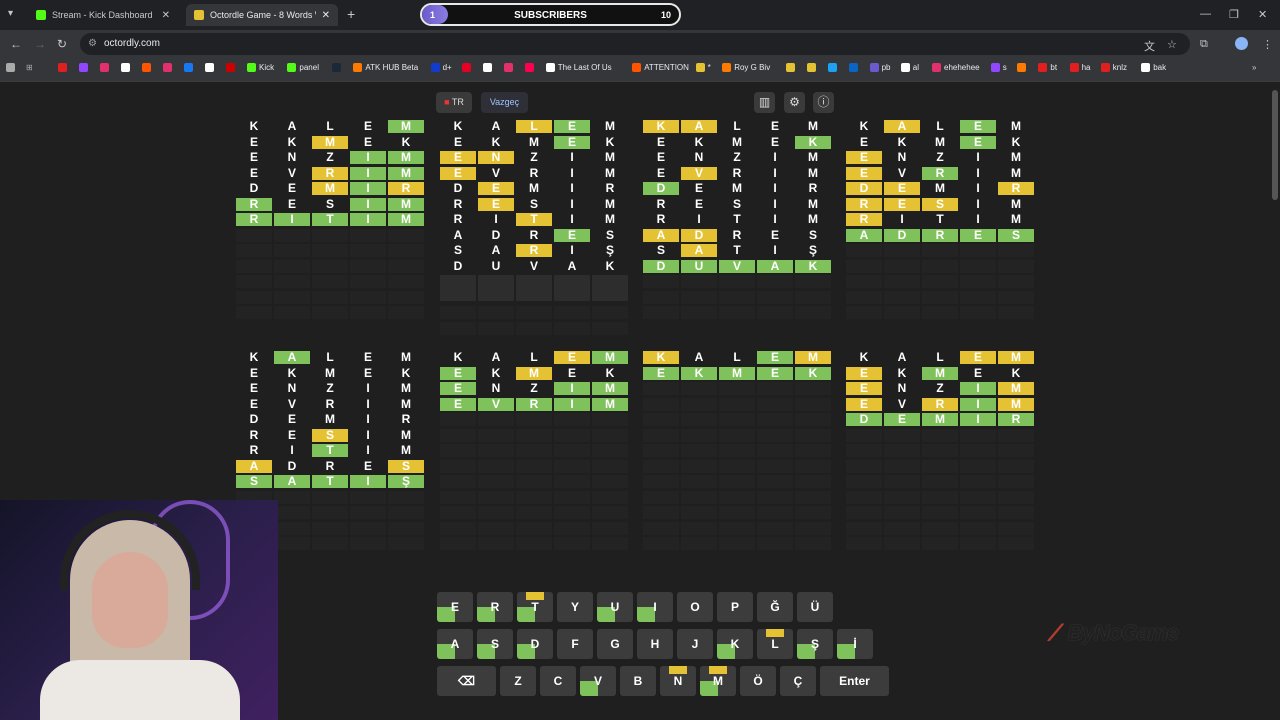  I want to click on key-h: H, so click(655, 644).